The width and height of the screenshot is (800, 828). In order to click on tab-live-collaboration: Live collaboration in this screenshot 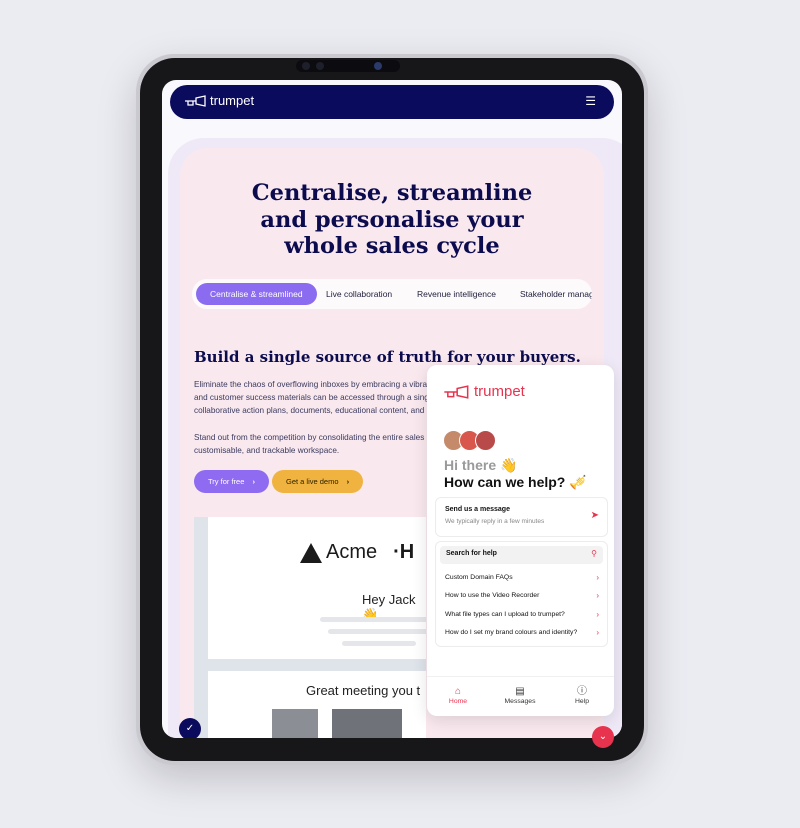, I will do `click(359, 294)`.